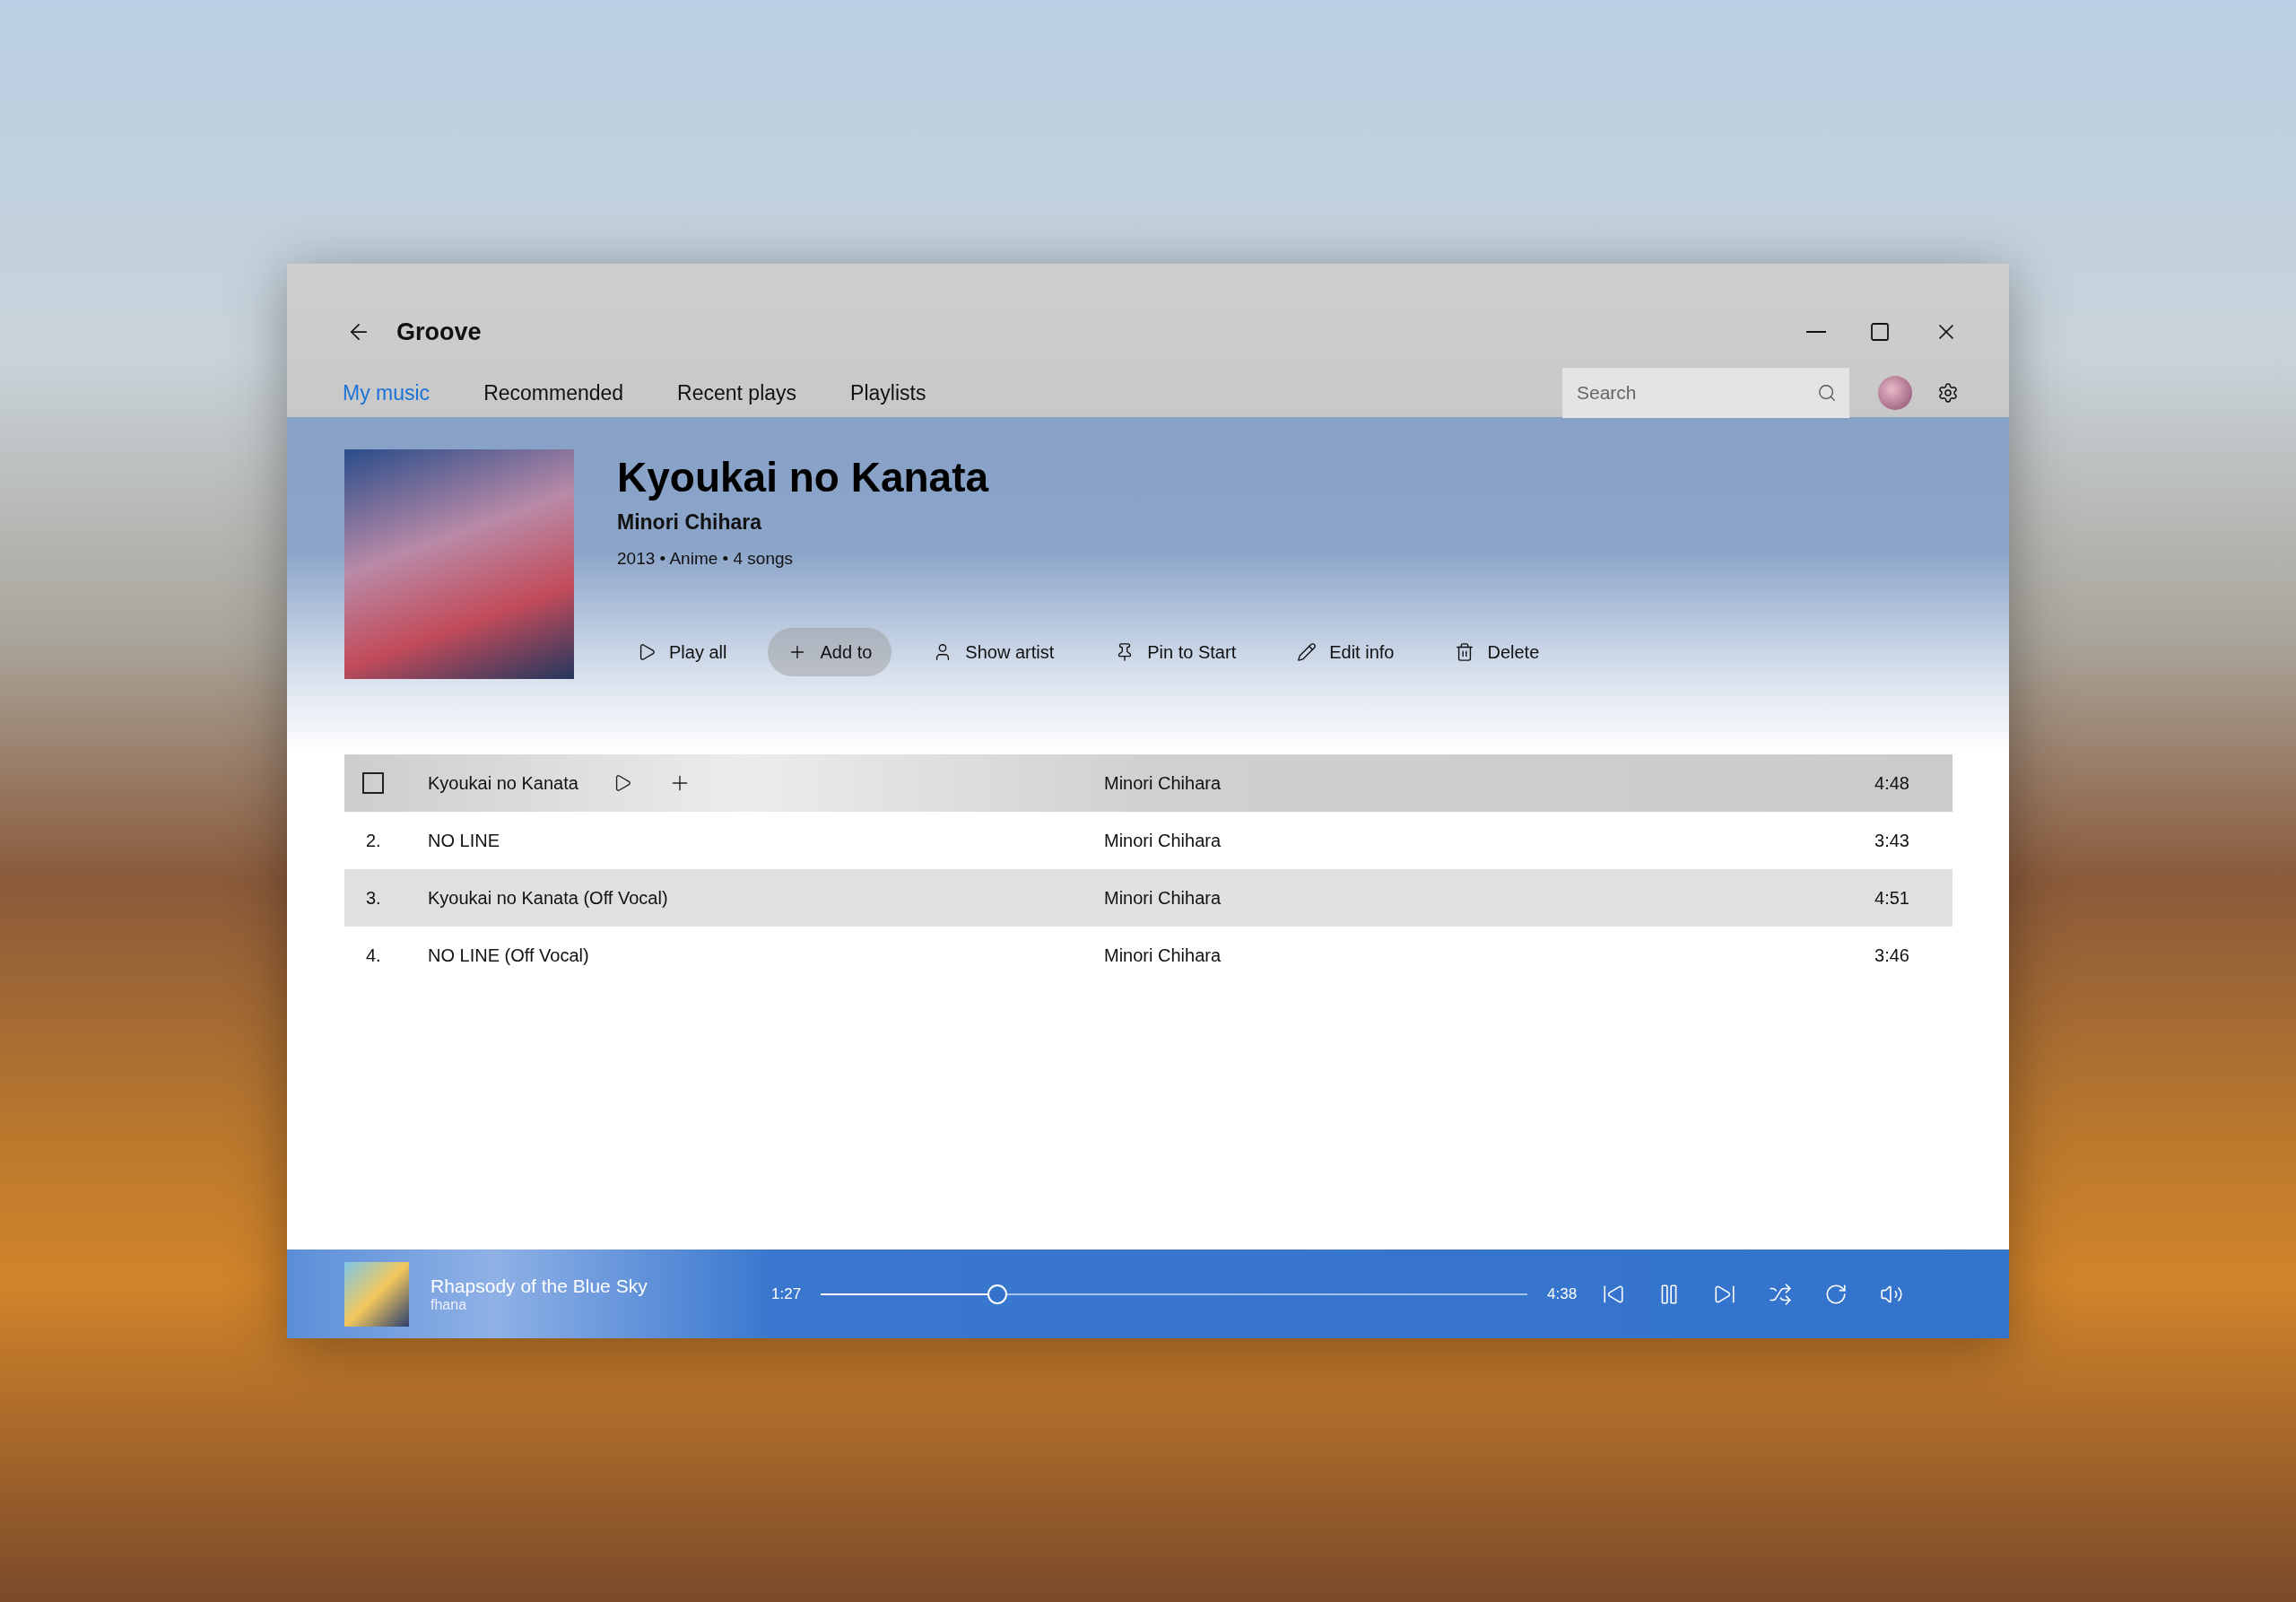 The height and width of the screenshot is (1602, 2296). What do you see at coordinates (539, 1286) in the screenshot?
I see `now-playing-title: Rhapsody of the Blue Sky` at bounding box center [539, 1286].